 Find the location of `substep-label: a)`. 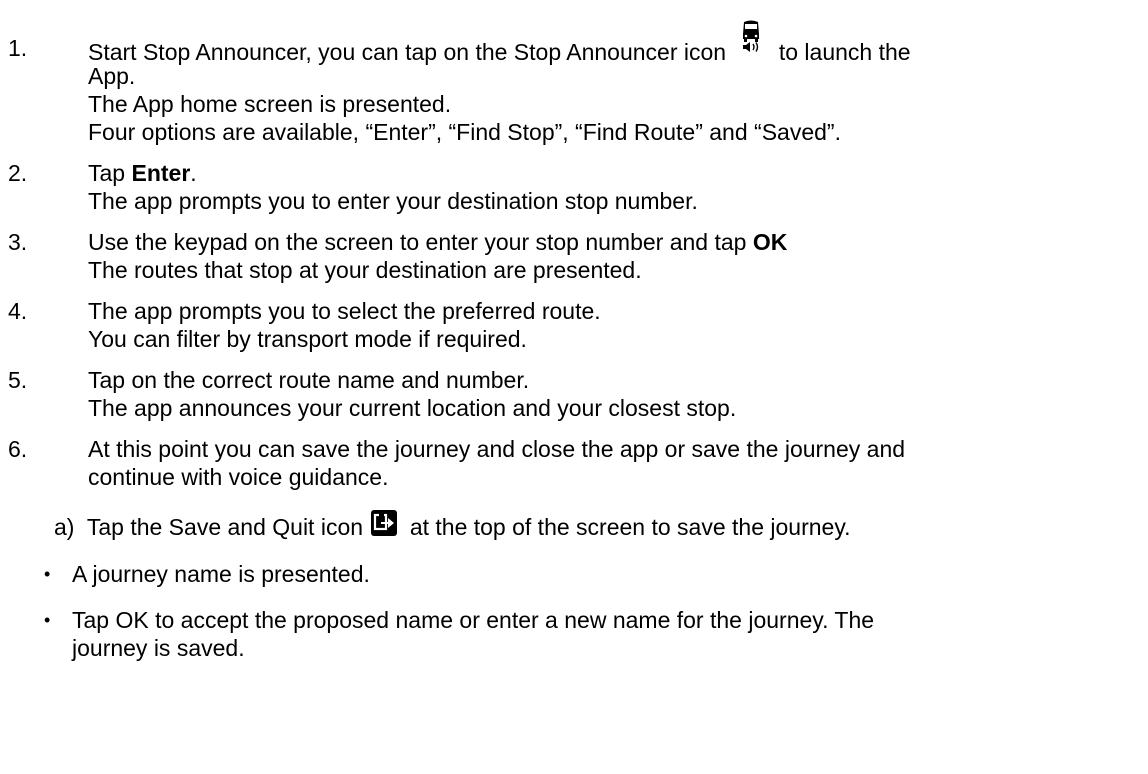

substep-label: a) is located at coordinates (64, 527).